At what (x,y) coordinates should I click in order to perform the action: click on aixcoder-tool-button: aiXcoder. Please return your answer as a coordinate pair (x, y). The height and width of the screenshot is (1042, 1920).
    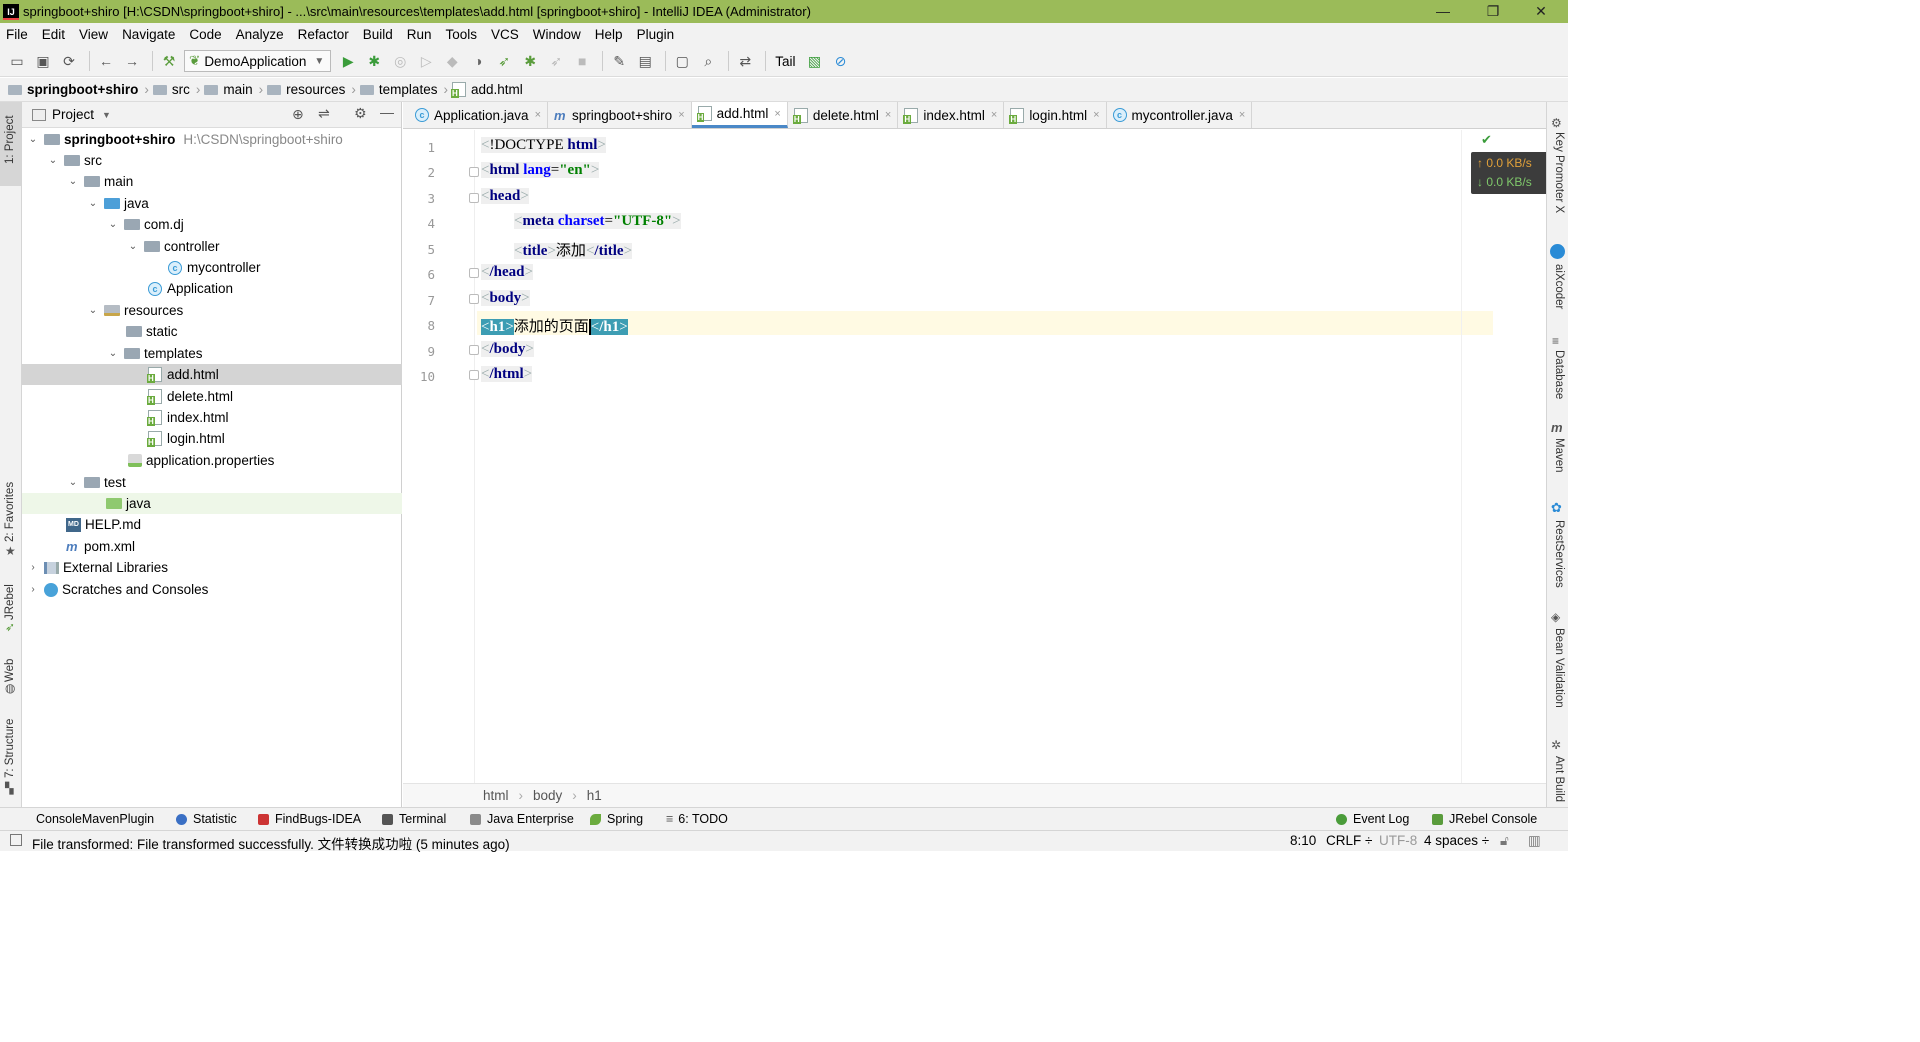
    Looking at the image, I should click on (1559, 286).